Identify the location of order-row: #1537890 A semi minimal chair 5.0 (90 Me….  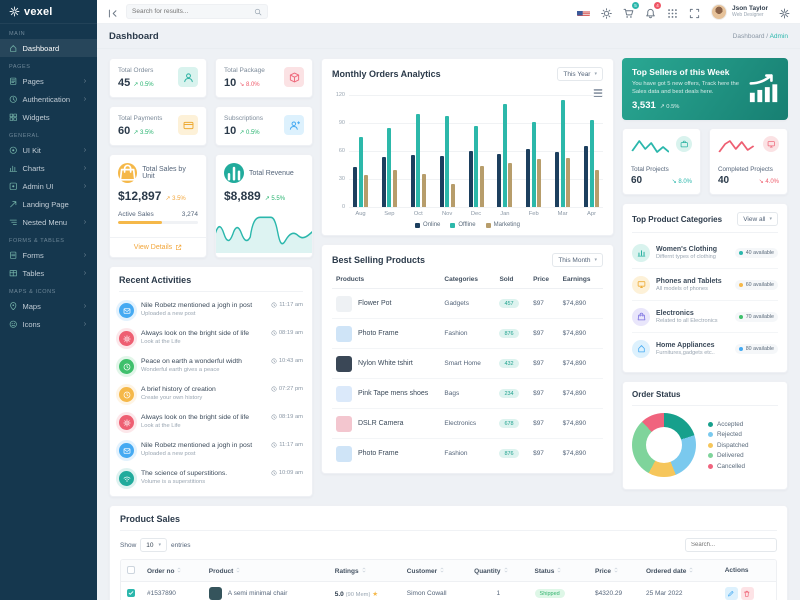
(448, 590).